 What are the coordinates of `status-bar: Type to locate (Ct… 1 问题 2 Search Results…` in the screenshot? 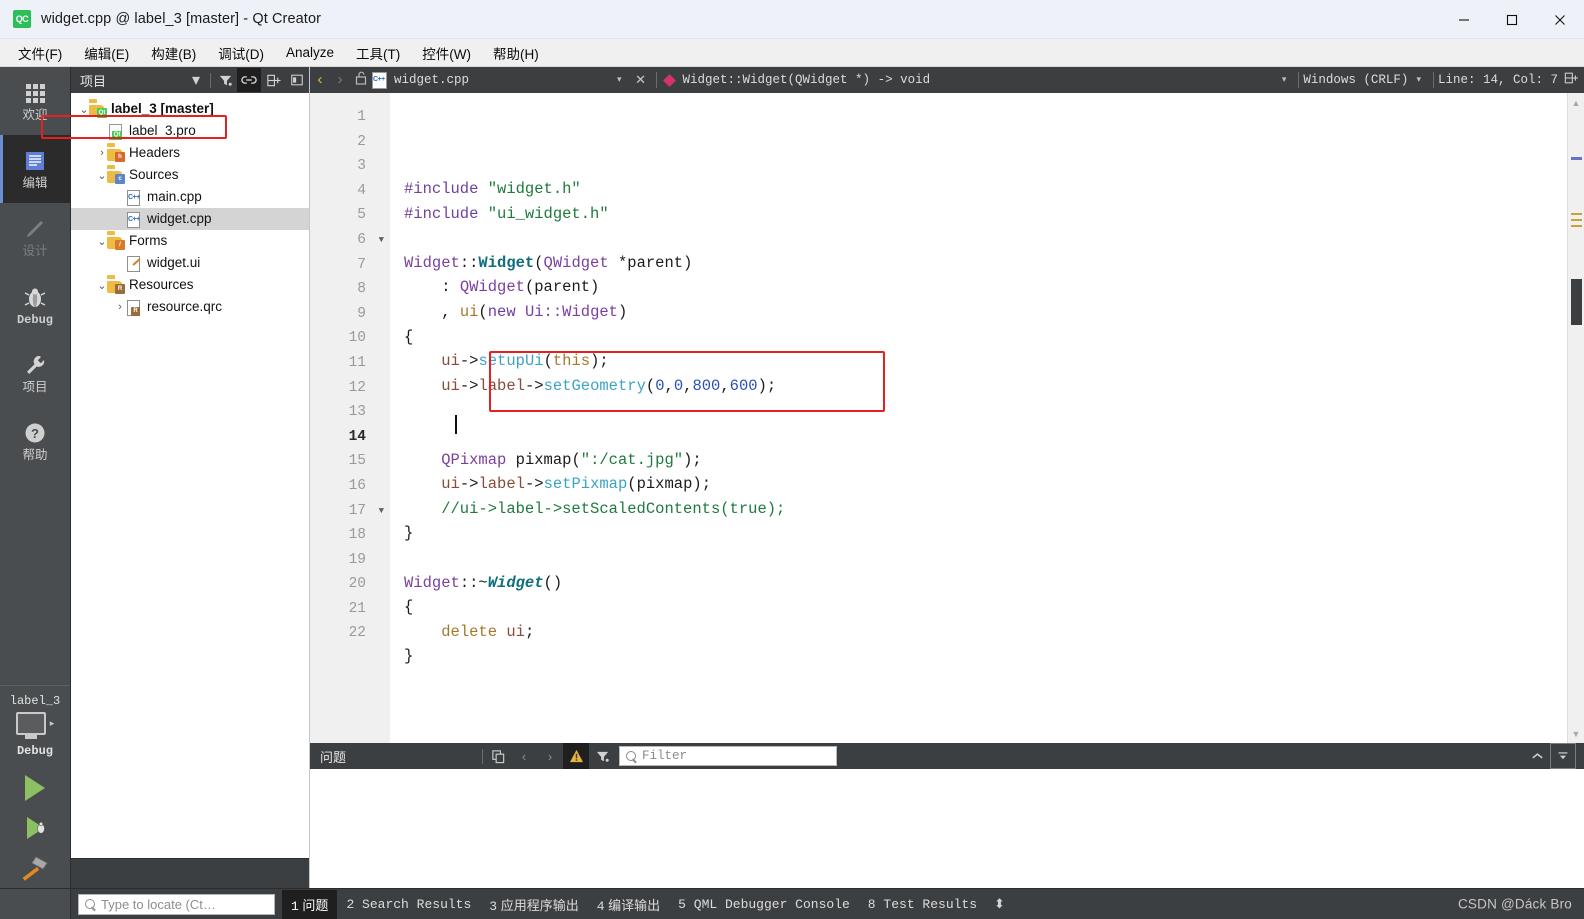 It's located at (792, 903).